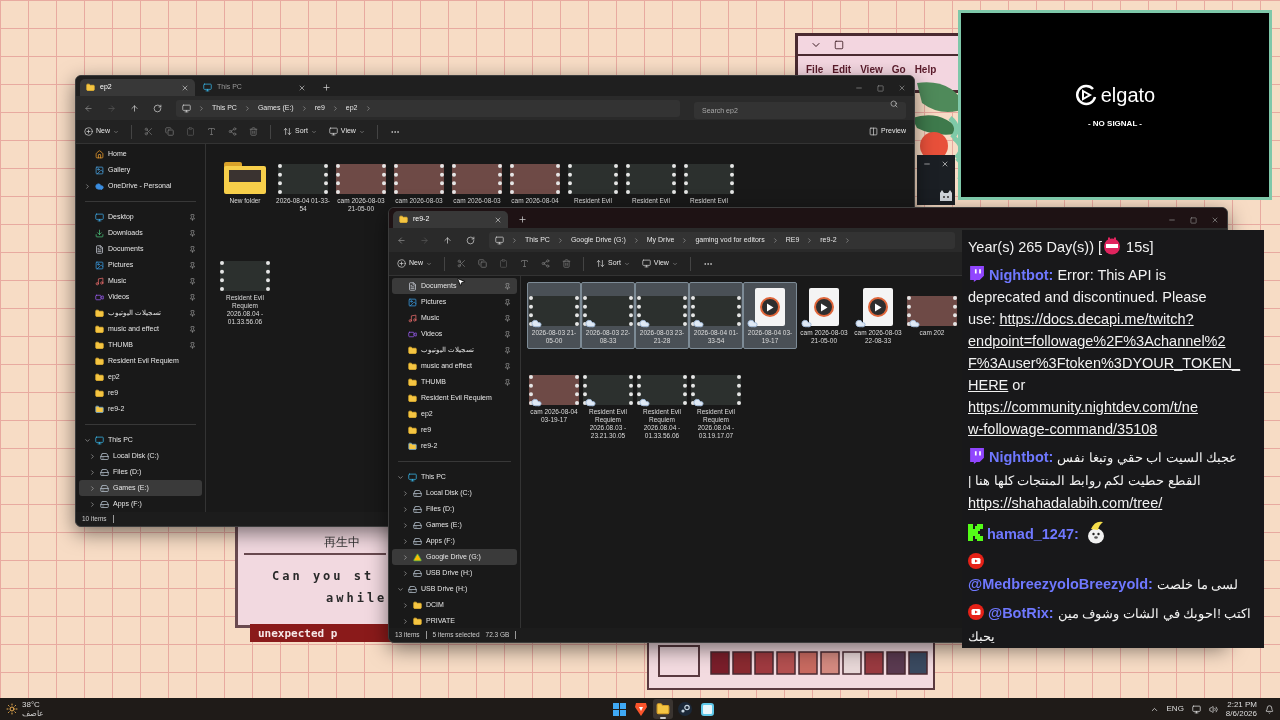 Image resolution: width=1280 pixels, height=720 pixels. Describe the element at coordinates (1104, 363) in the screenshot. I see `chat-link: F%3Auser%3Ftoken%3DYOUR_TOKEN_` at that location.